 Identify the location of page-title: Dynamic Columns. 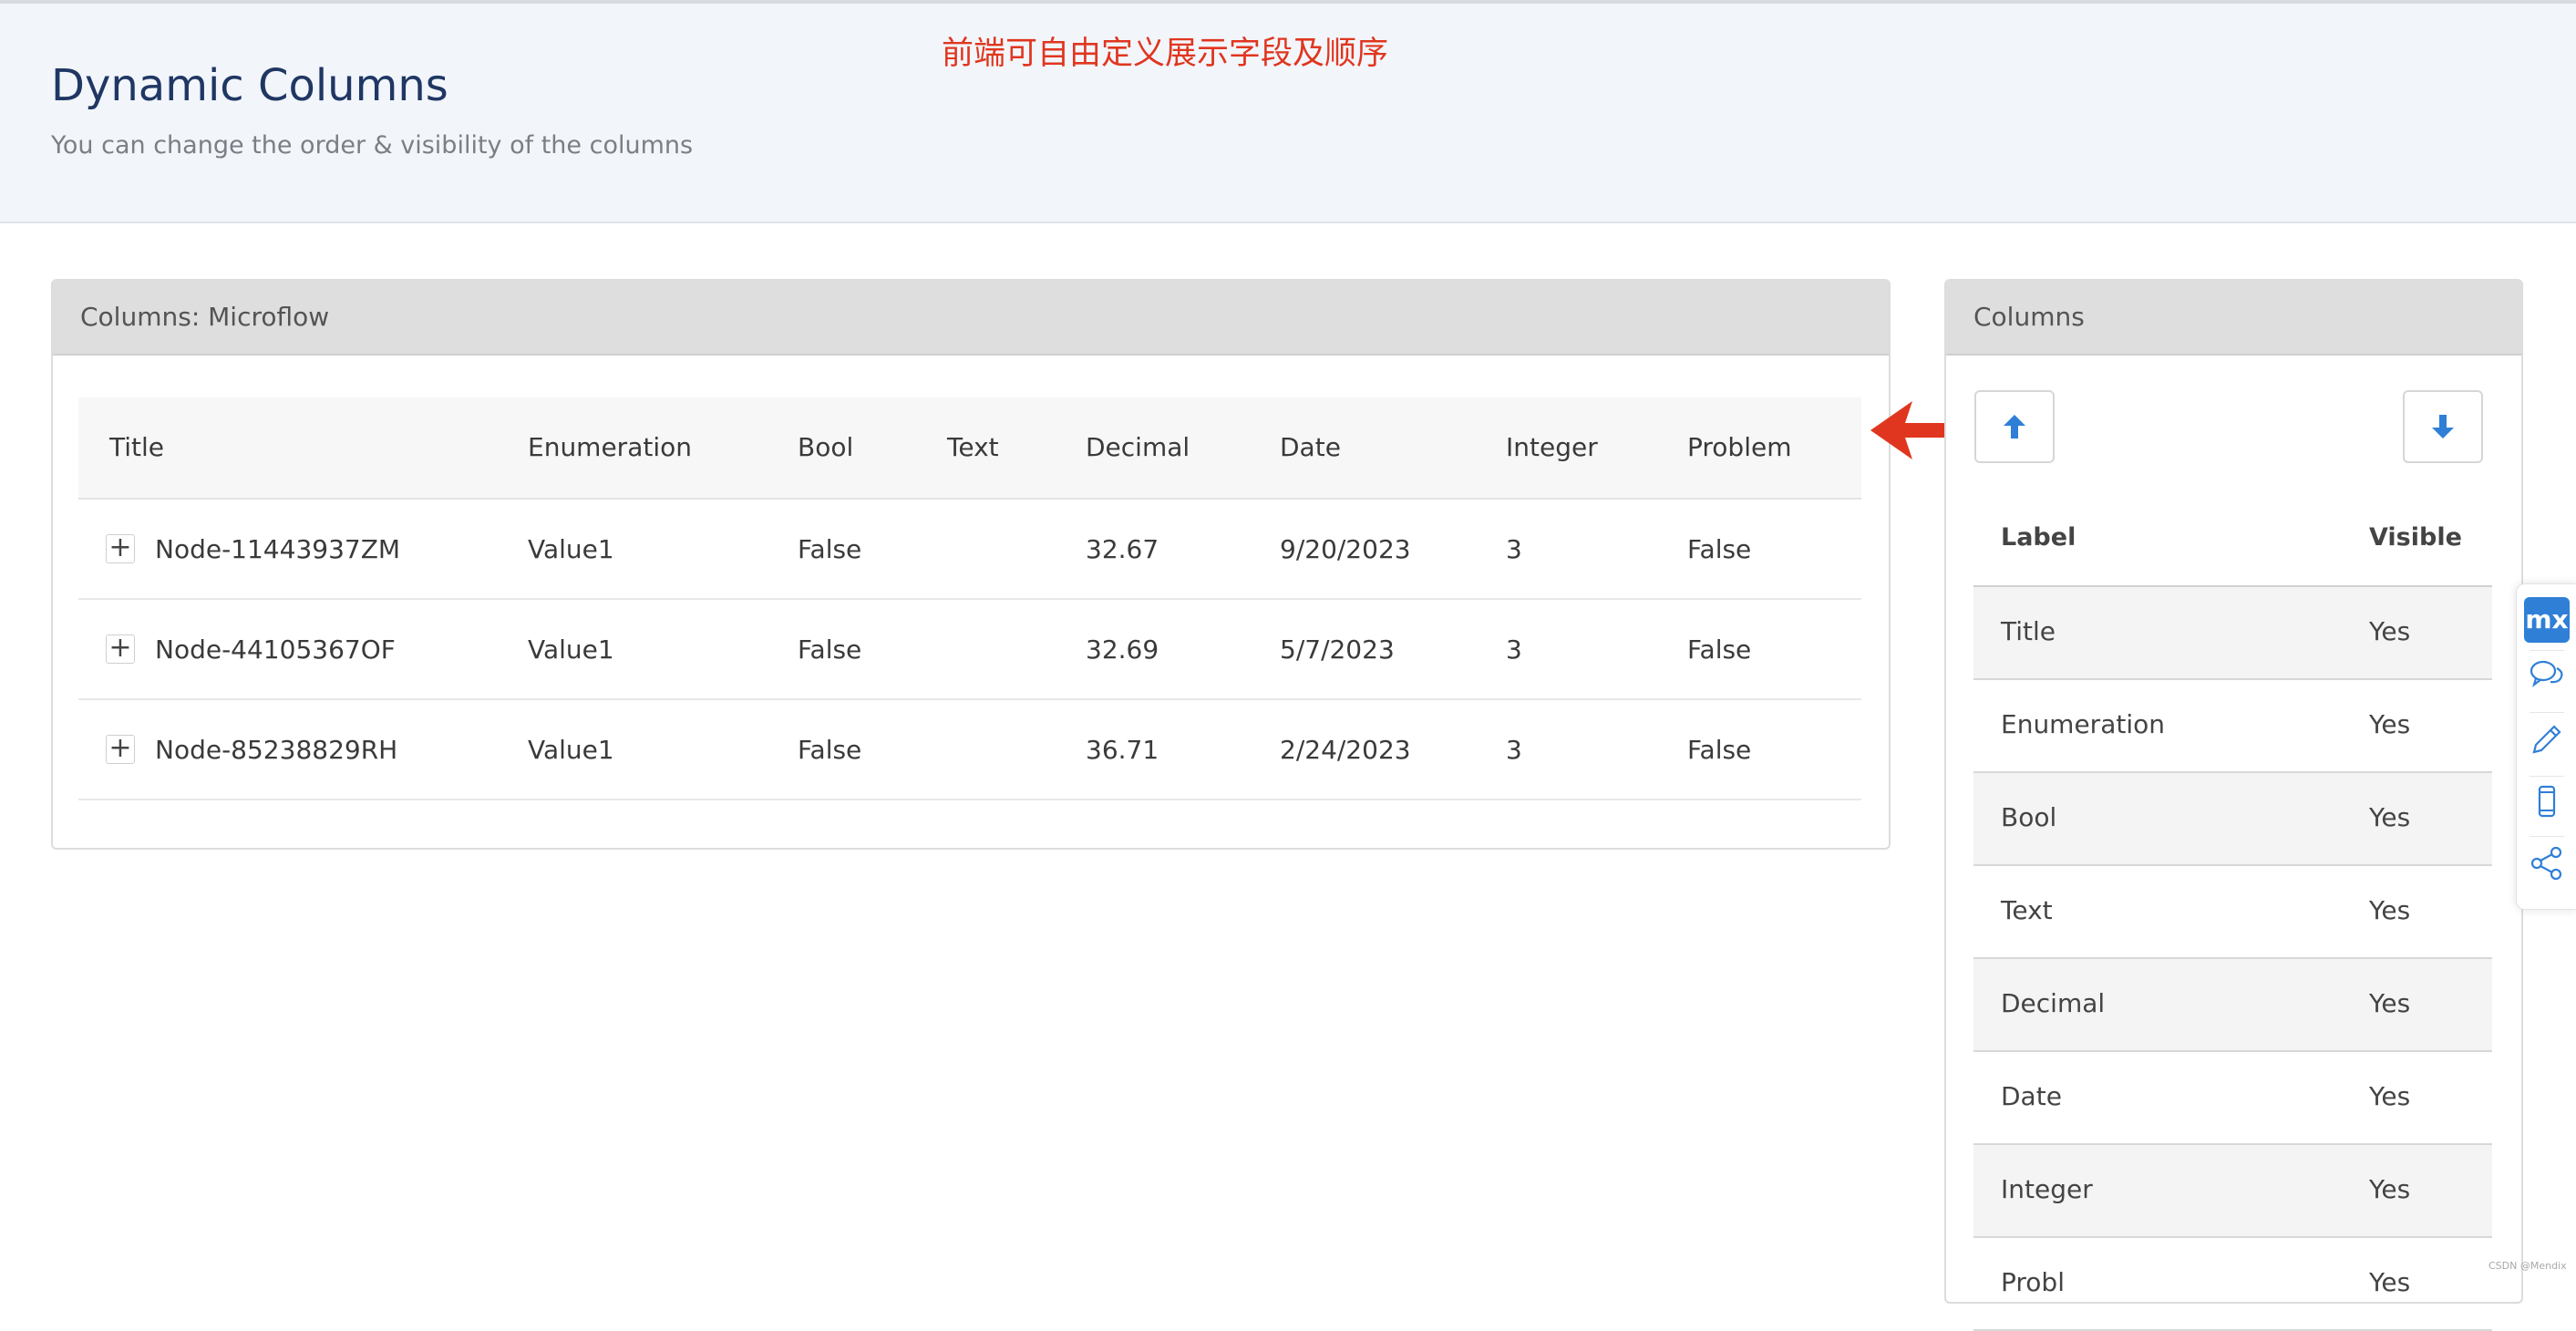
(249, 85).